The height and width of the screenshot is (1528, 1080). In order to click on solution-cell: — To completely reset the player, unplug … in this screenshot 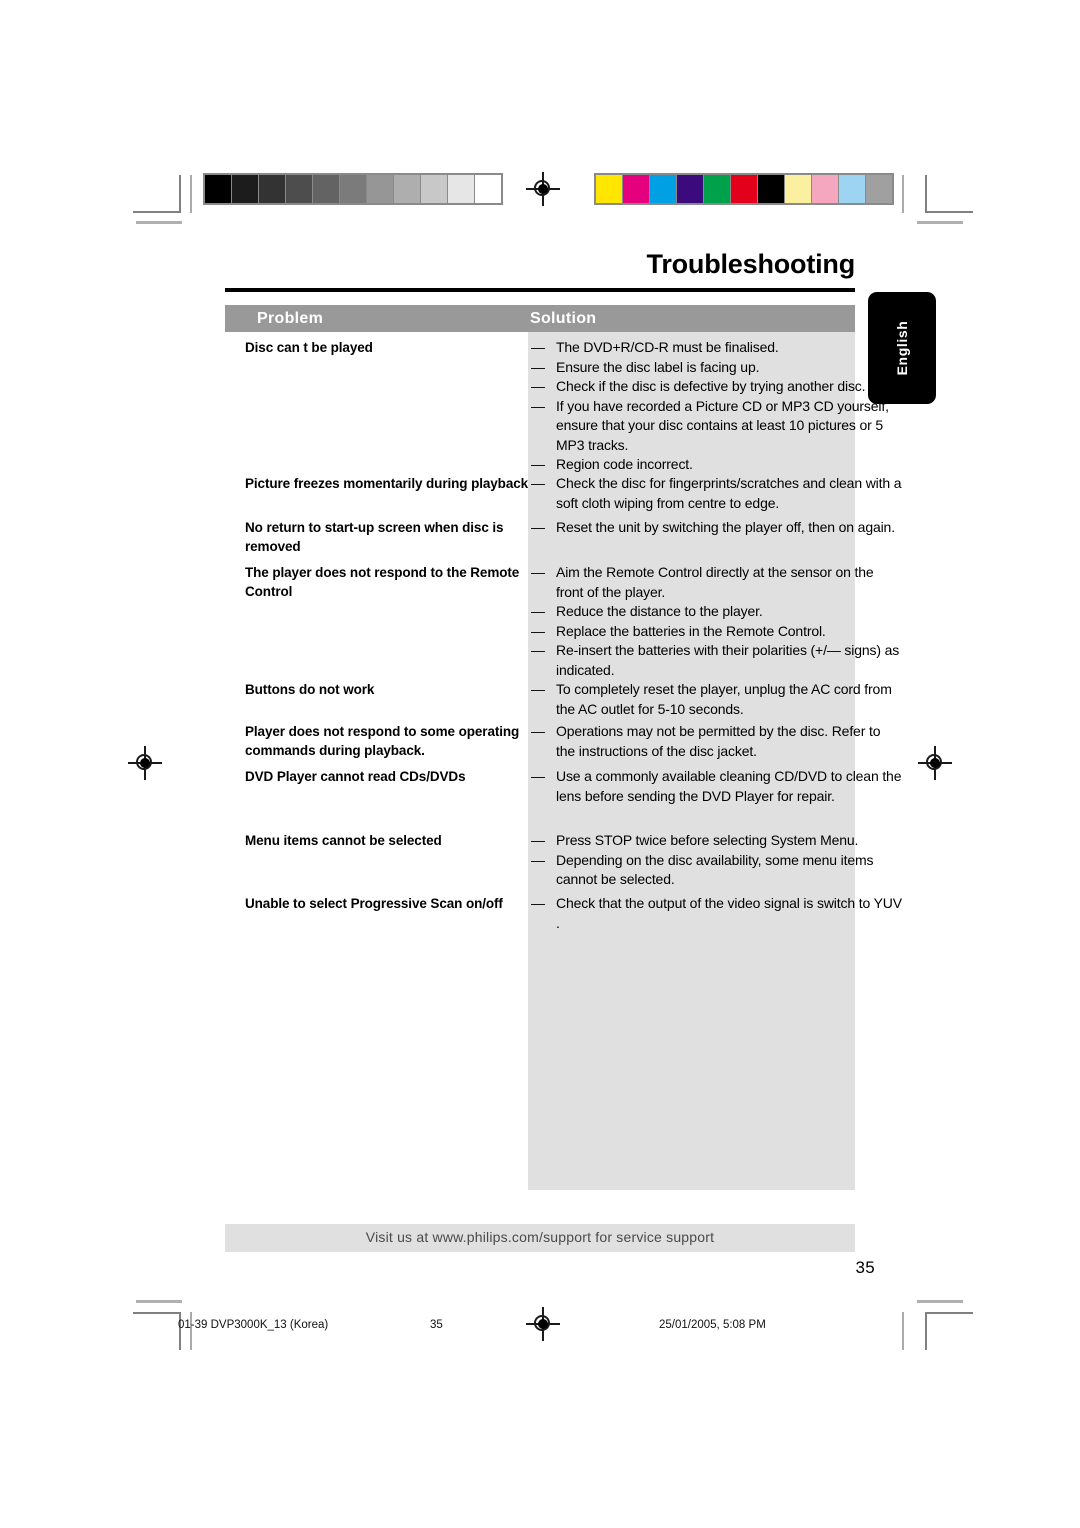, I will do `click(715, 699)`.